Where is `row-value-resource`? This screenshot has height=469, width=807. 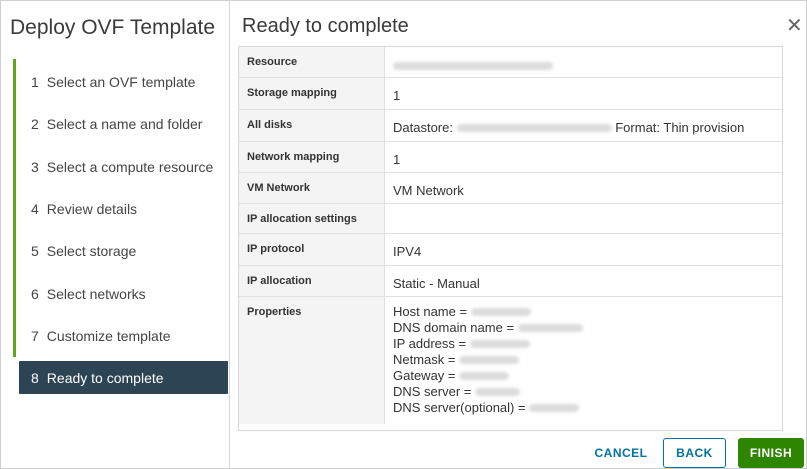 row-value-resource is located at coordinates (583, 62).